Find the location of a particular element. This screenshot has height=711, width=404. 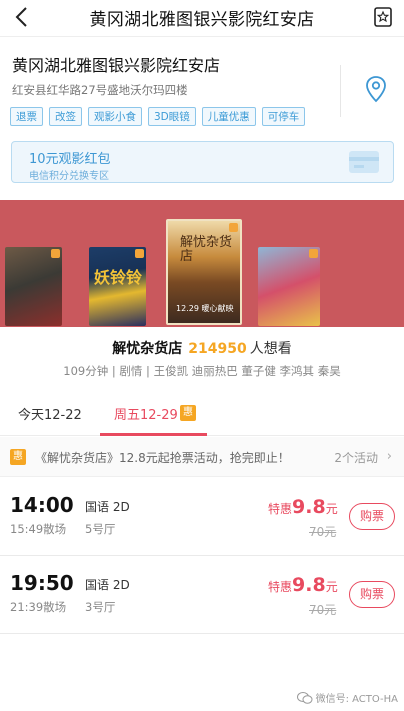

wechat-icon is located at coordinates (304, 697).